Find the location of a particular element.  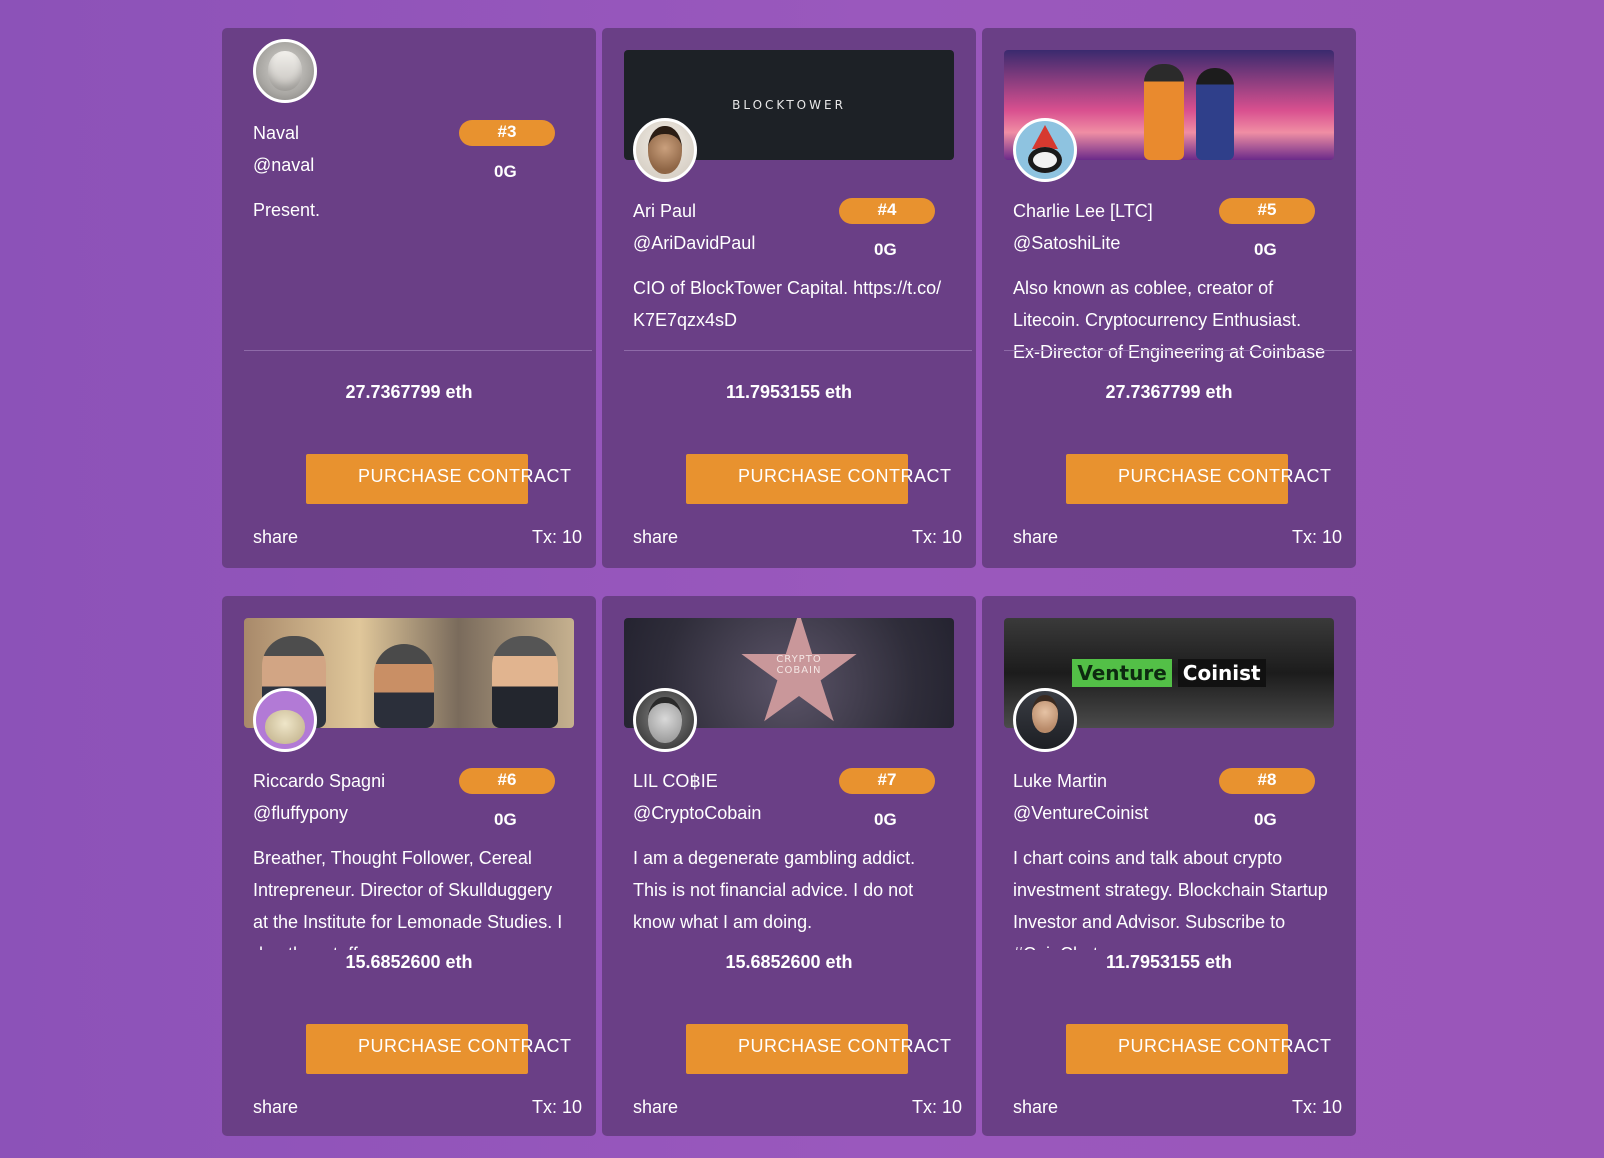

banner-character-left is located at coordinates (1164, 112).